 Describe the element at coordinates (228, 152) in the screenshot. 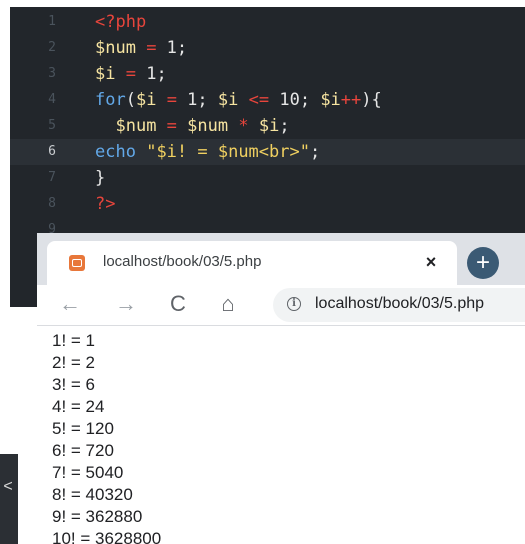

I see `code-token: "$i! = $num<br>"` at that location.